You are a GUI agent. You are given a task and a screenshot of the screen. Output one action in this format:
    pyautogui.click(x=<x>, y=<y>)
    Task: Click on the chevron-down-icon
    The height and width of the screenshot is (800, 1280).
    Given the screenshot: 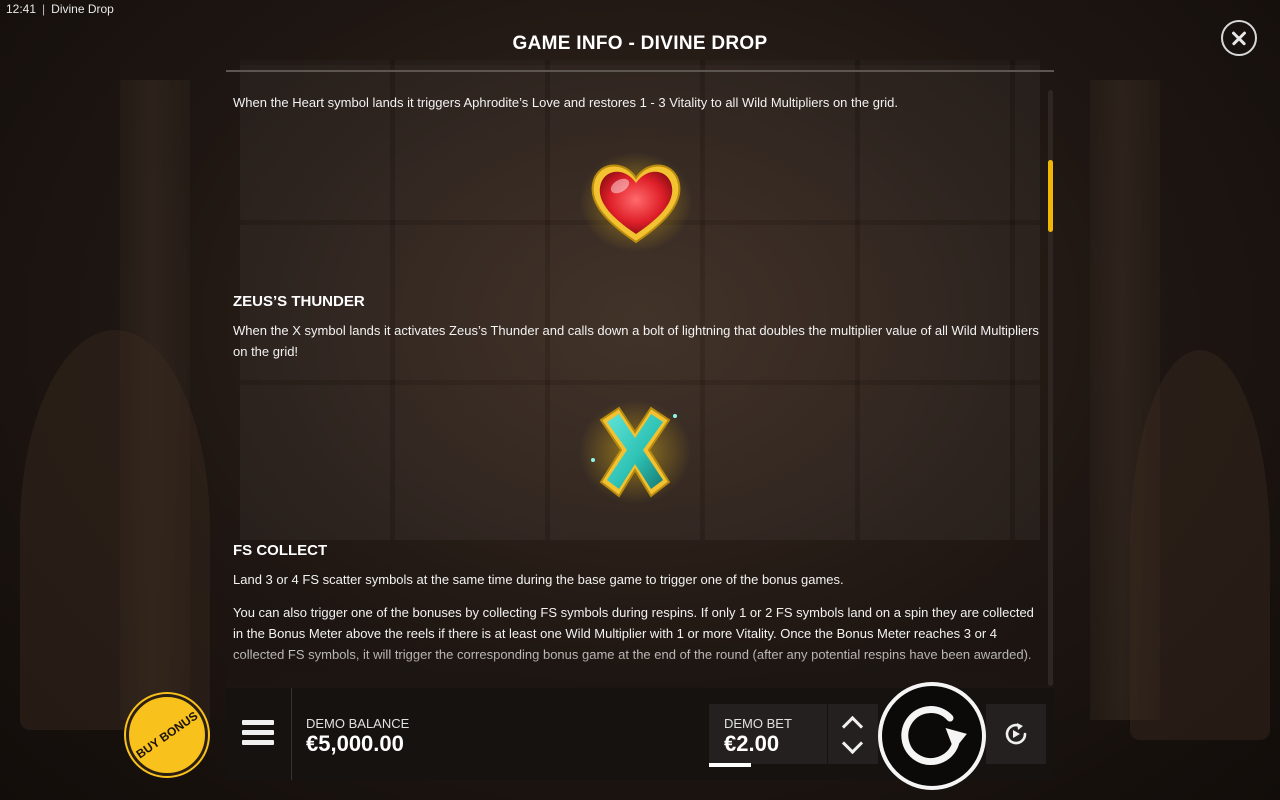 What is the action you would take?
    pyautogui.click(x=852, y=743)
    